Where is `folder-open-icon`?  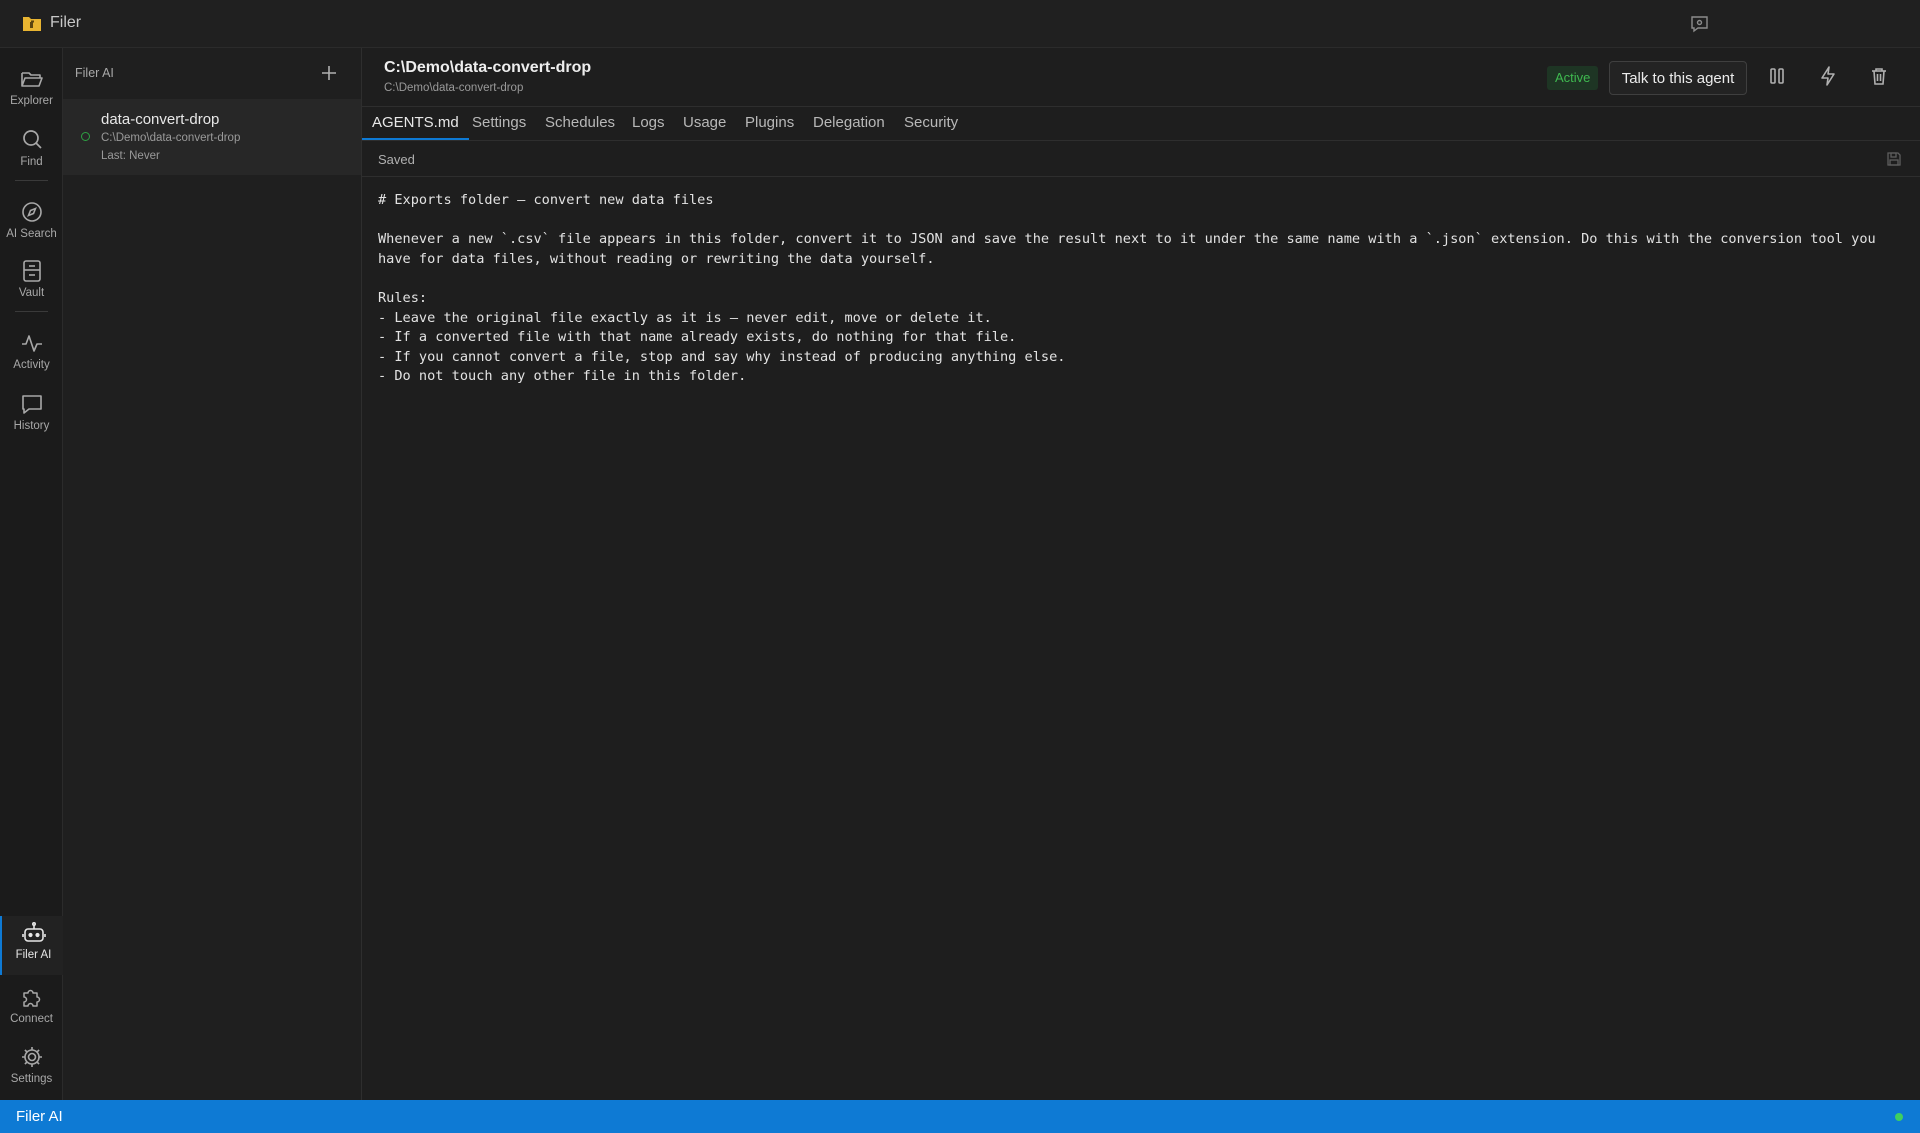
folder-open-icon is located at coordinates (32, 79).